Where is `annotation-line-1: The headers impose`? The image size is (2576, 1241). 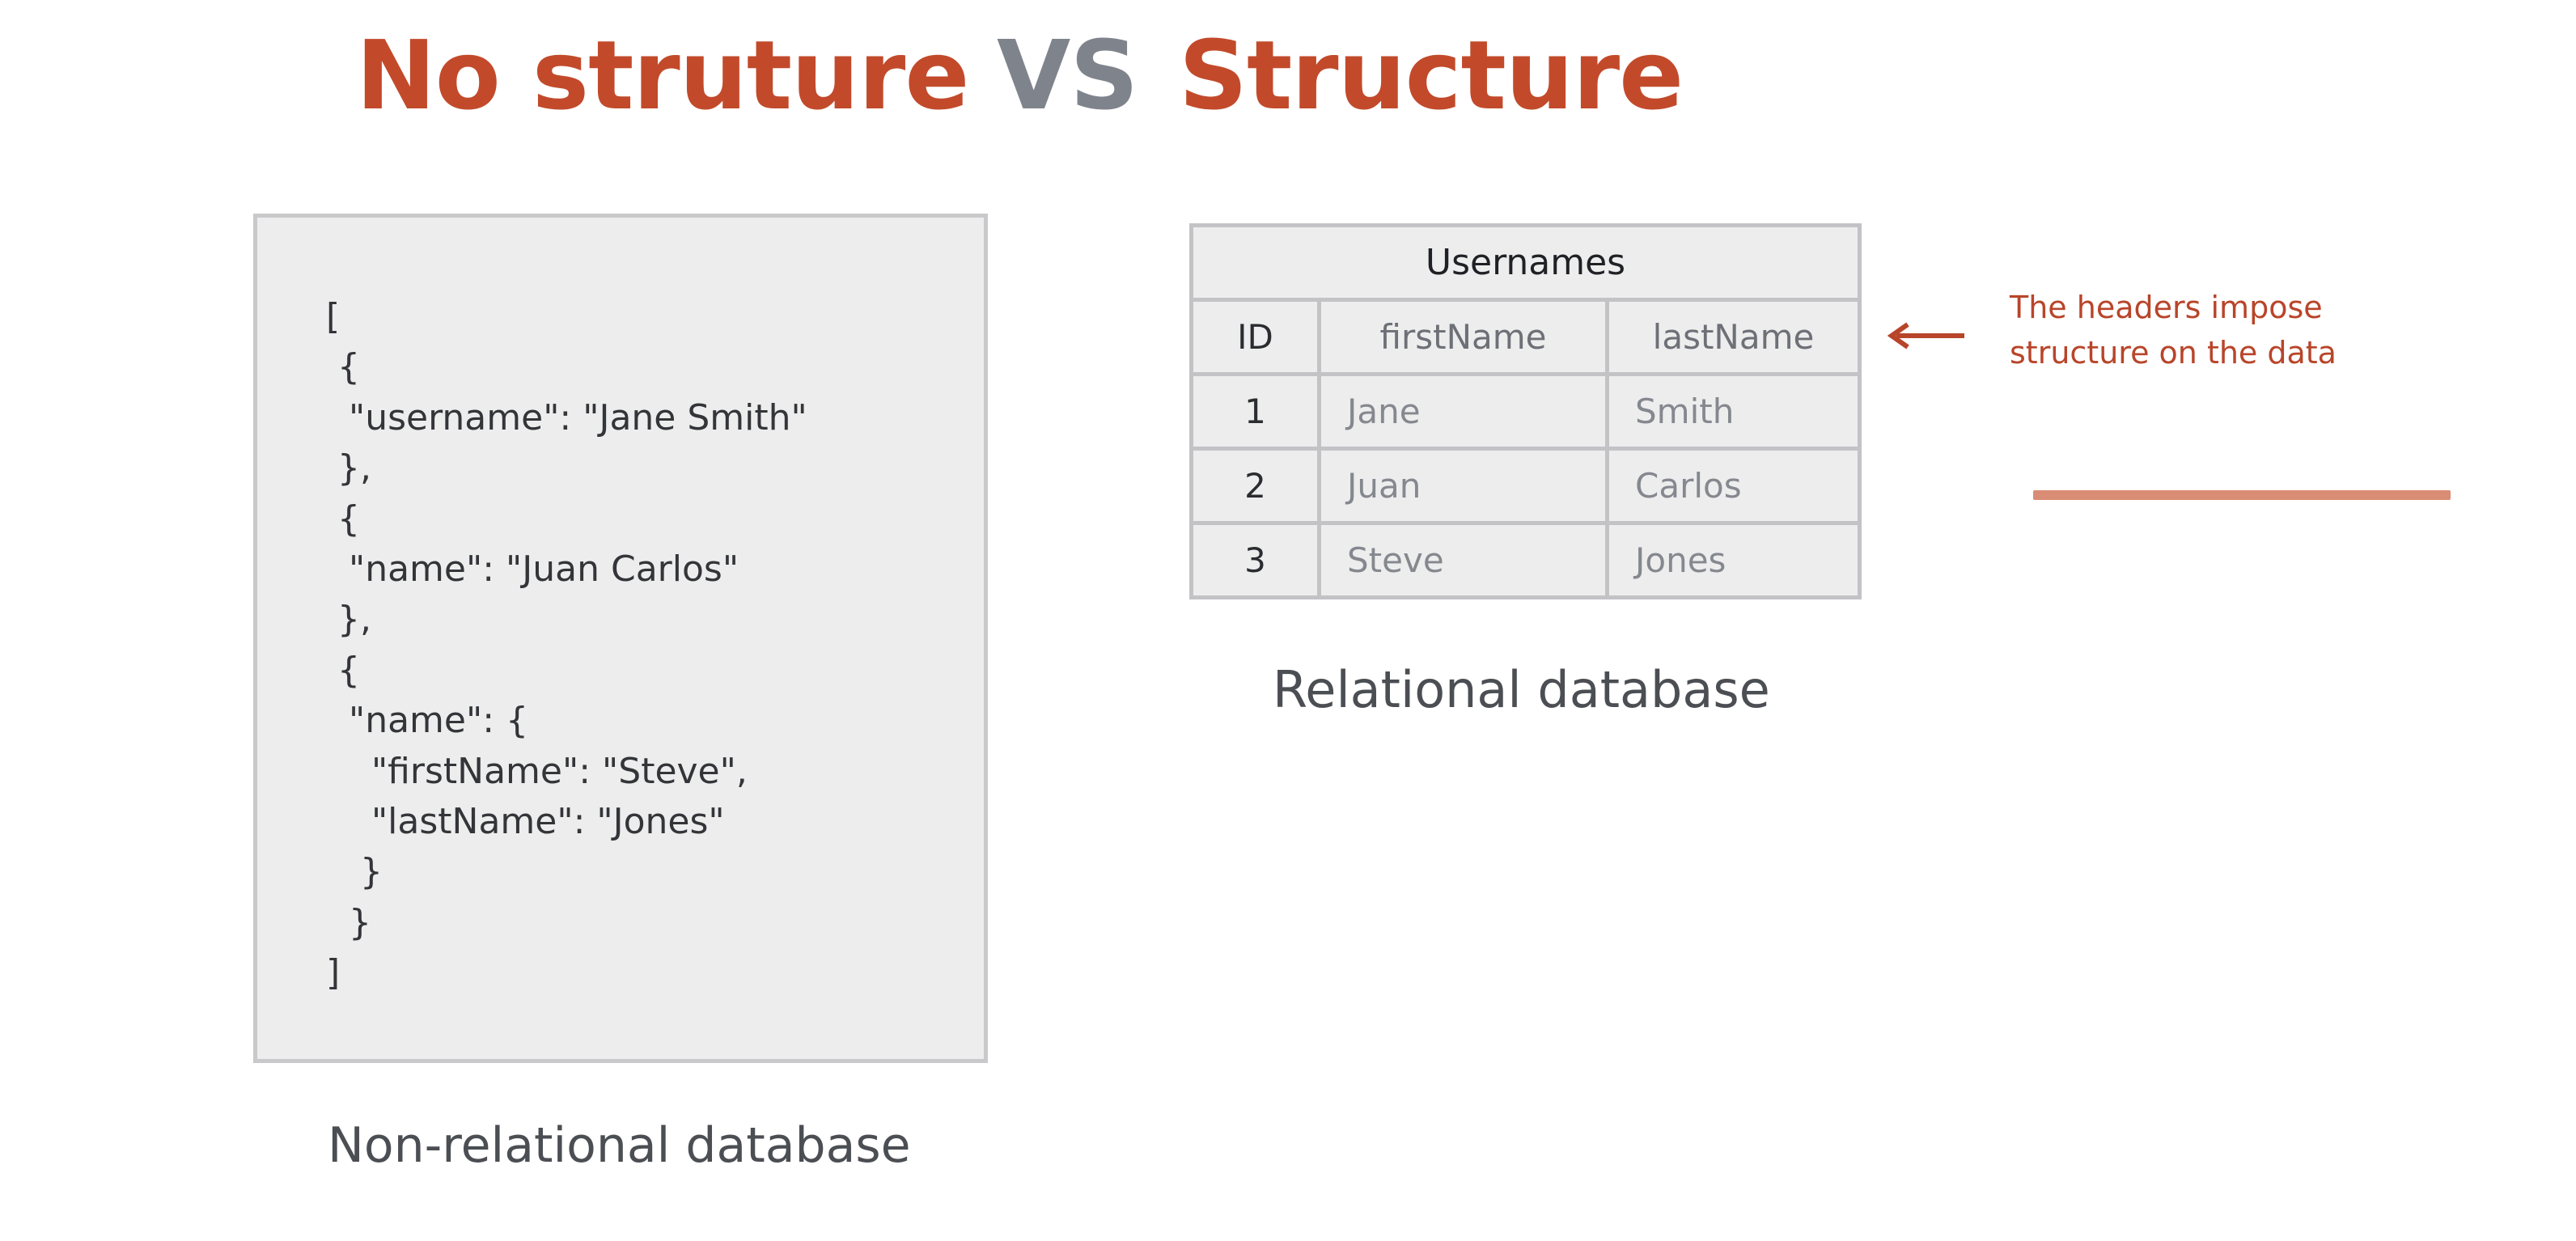
annotation-line-1: The headers impose is located at coordinates (2166, 307).